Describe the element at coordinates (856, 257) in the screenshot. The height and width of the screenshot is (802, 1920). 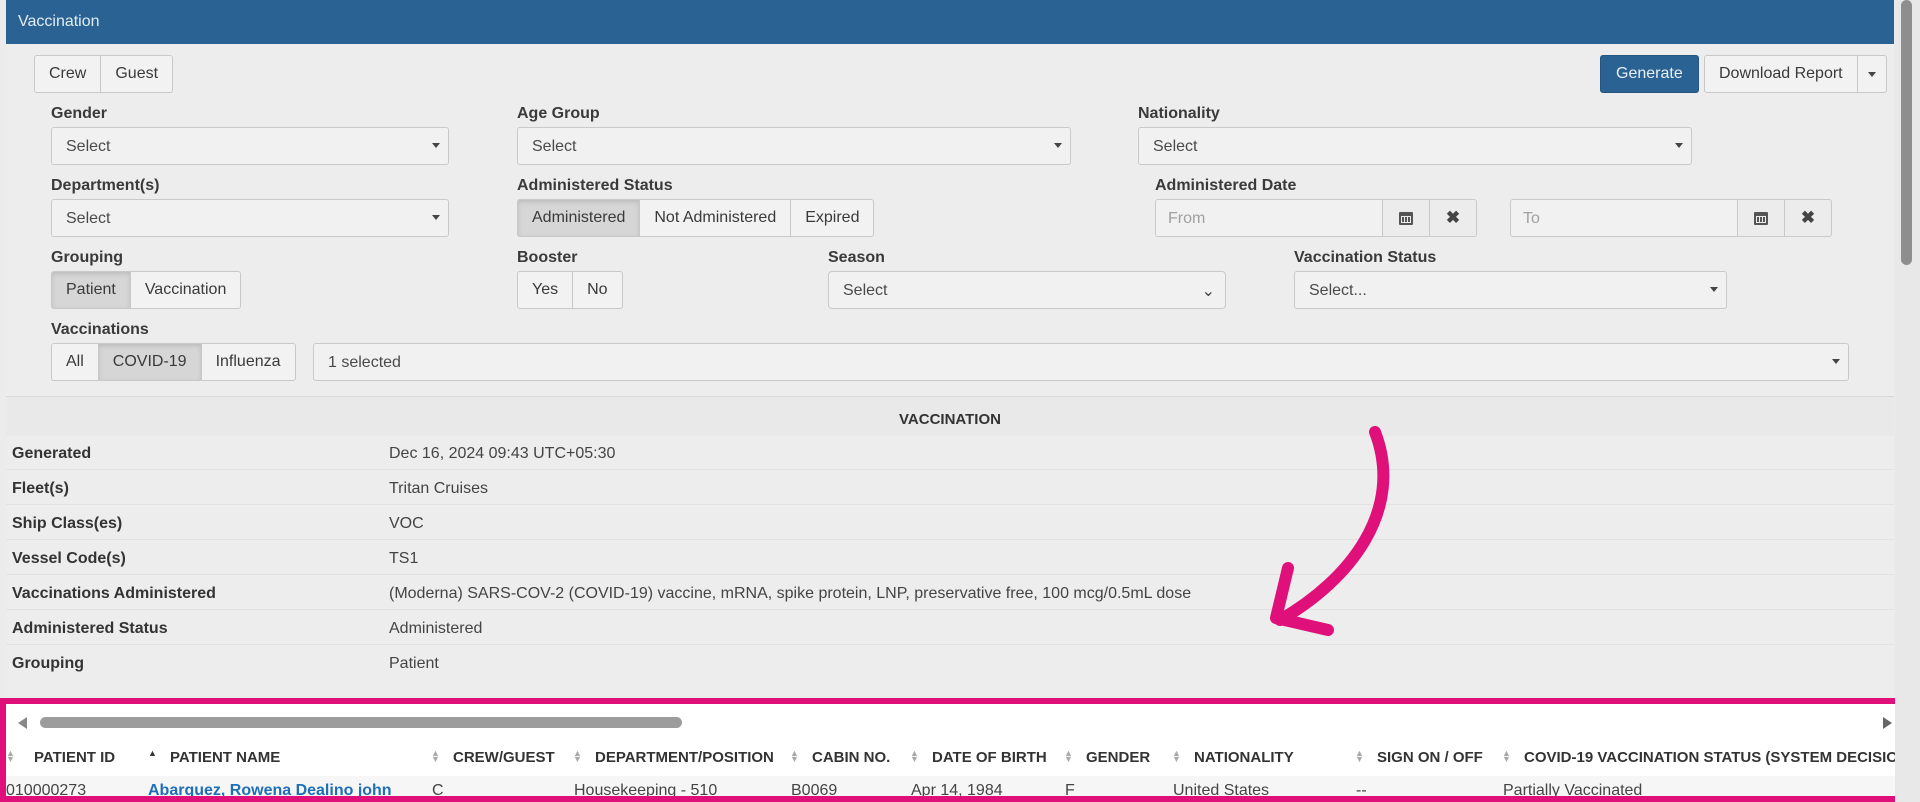
I see `season-label: Season` at that location.